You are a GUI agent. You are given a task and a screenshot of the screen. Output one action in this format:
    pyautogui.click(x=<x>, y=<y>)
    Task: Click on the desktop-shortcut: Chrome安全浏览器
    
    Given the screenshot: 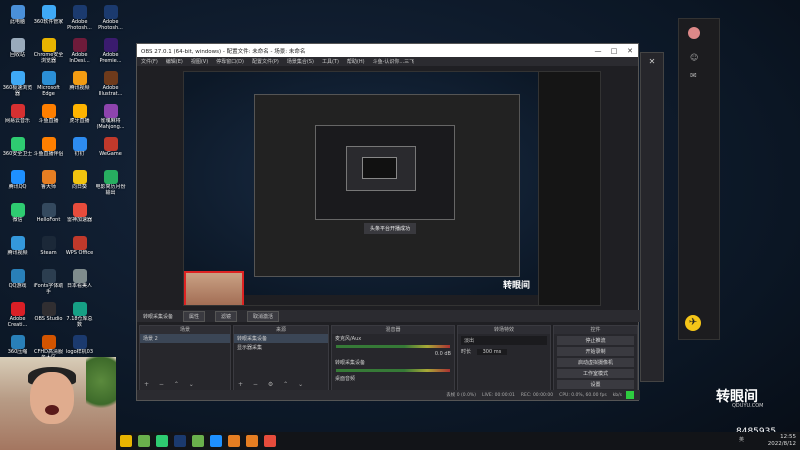 What is the action you would take?
    pyautogui.click(x=48, y=51)
    